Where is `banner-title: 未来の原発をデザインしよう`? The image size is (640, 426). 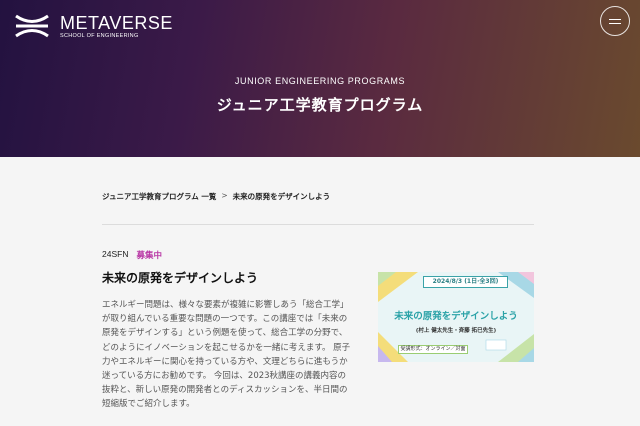 banner-title: 未来の原発をデザインしよう is located at coordinates (456, 316).